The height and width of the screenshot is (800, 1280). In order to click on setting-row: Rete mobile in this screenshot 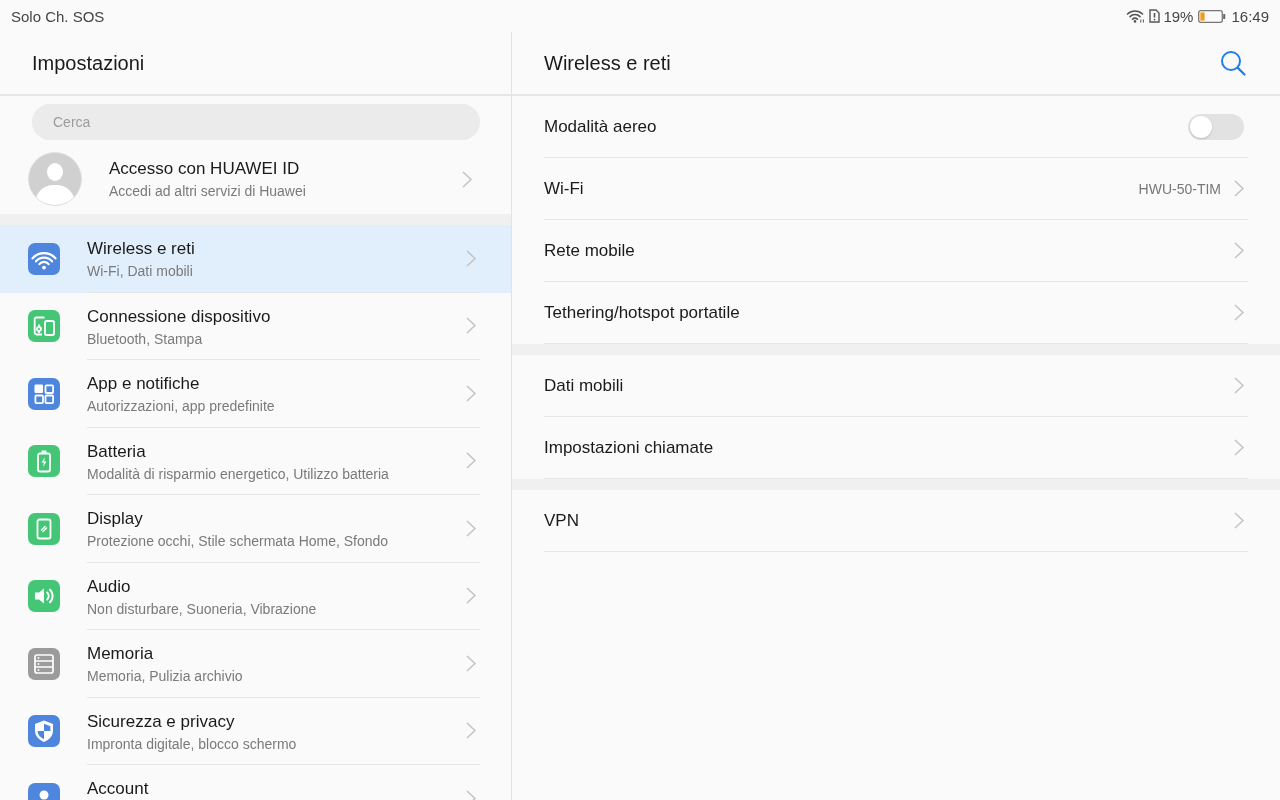, I will do `click(896, 251)`.